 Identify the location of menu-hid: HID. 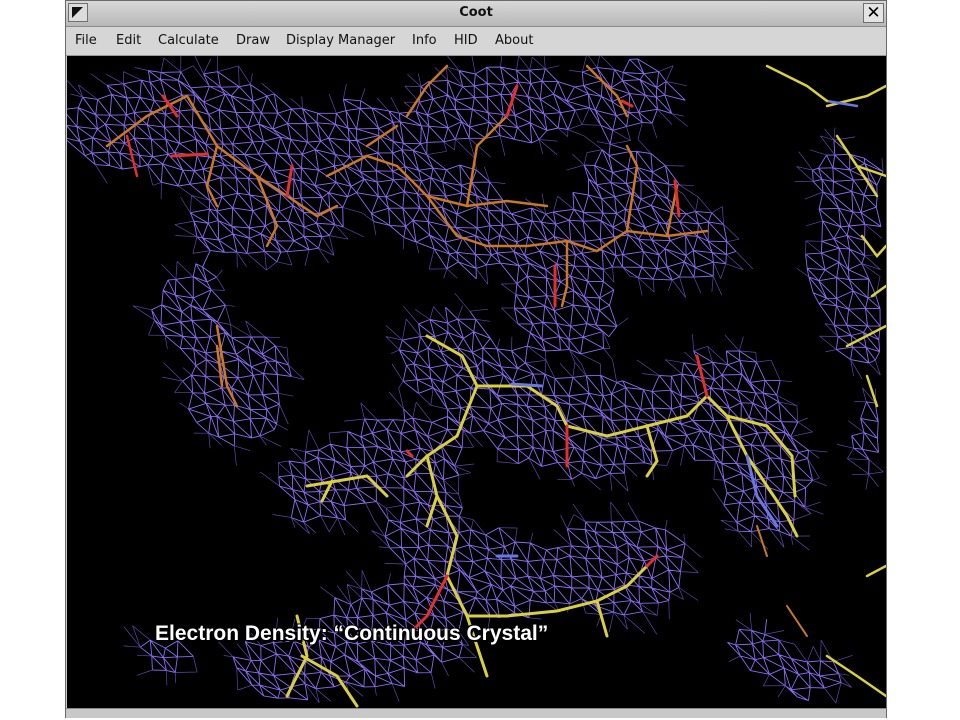
(466, 40).